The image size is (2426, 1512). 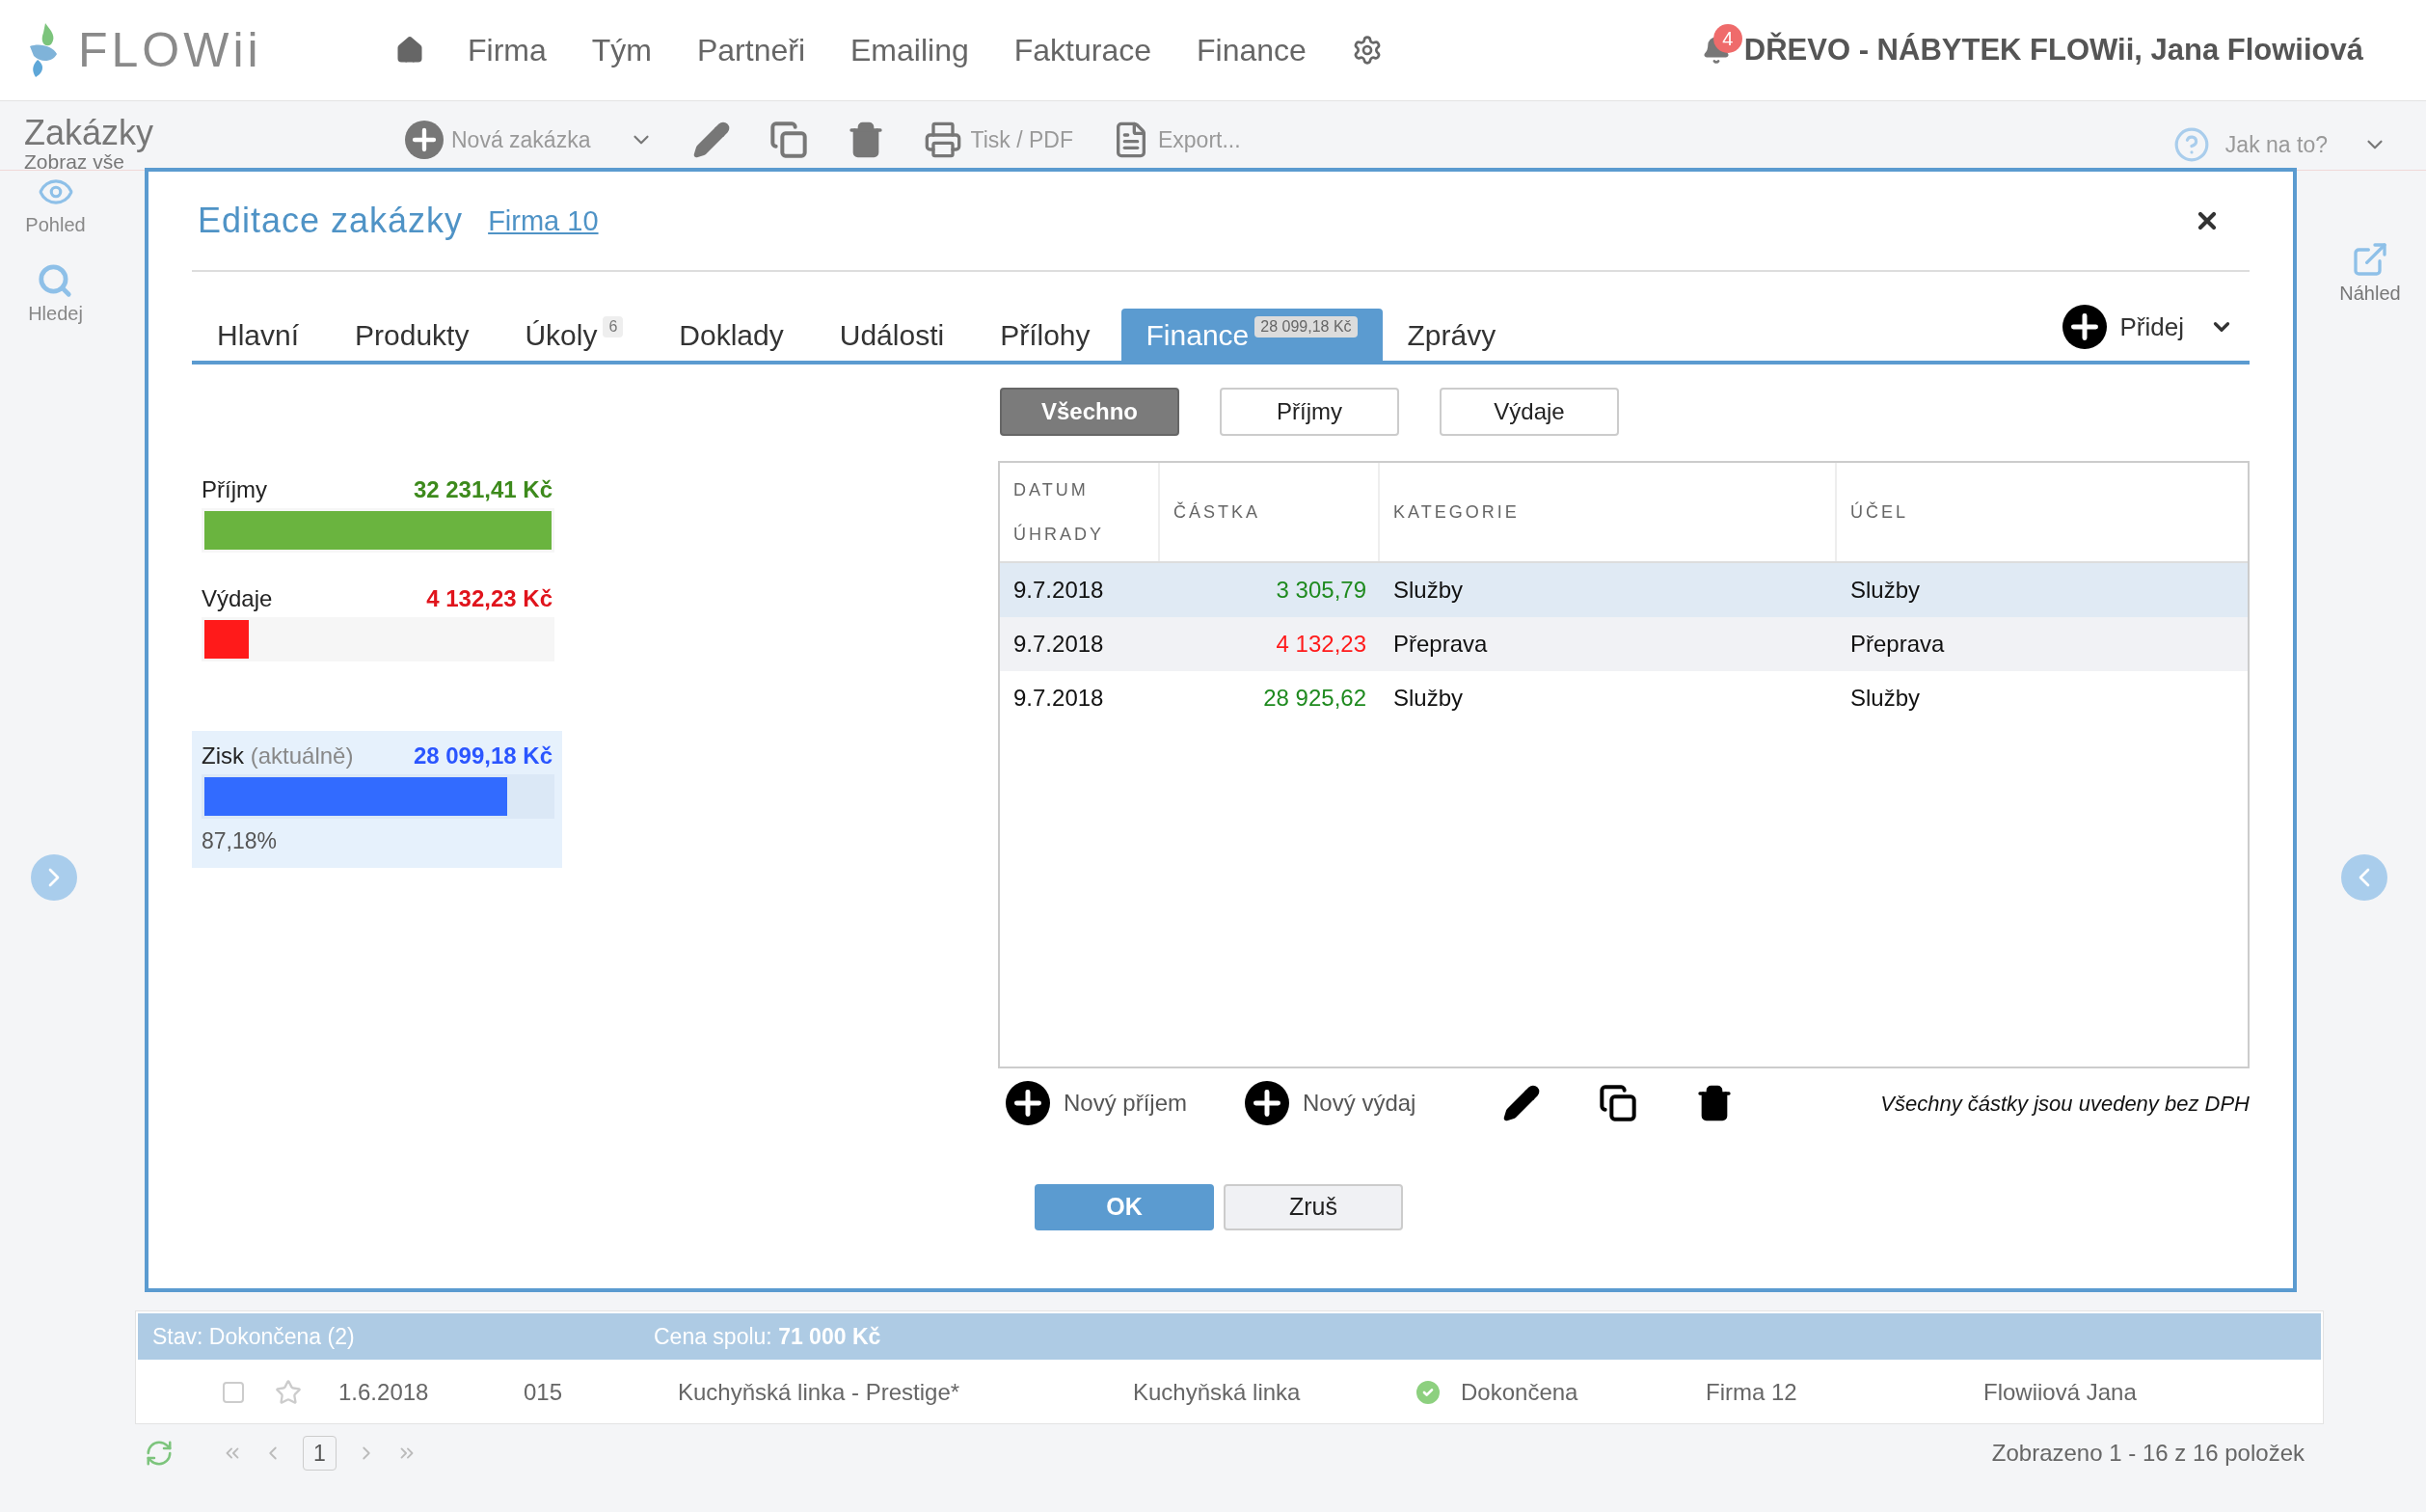 What do you see at coordinates (55, 206) in the screenshot?
I see `sidebar-item: Pohled` at bounding box center [55, 206].